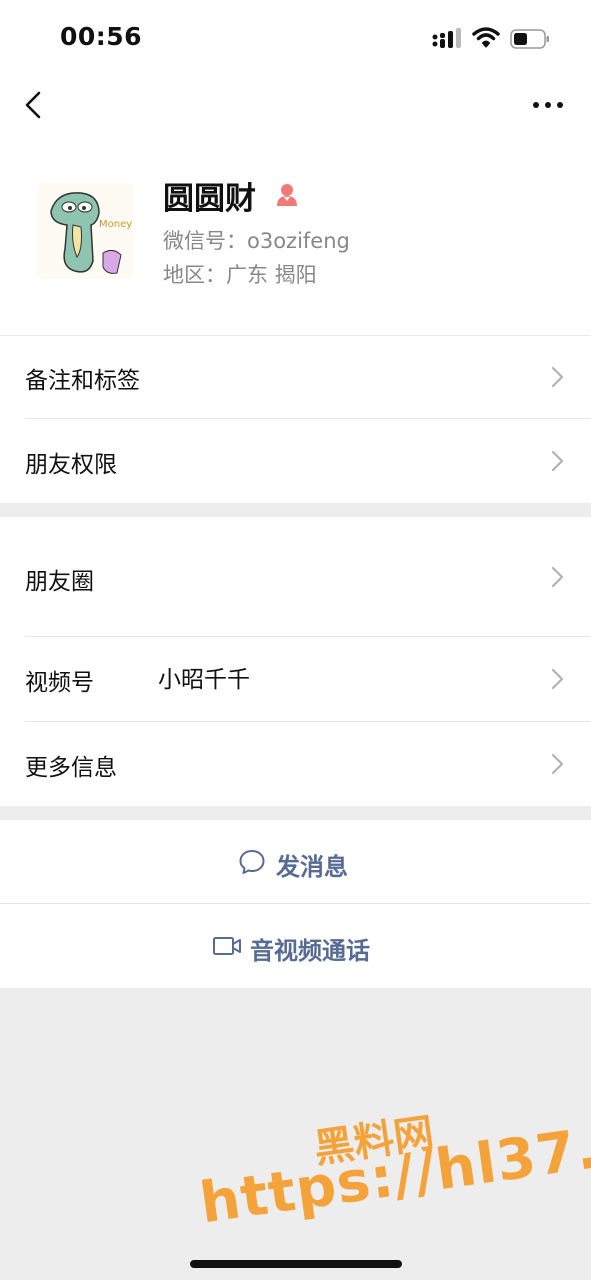 Image resolution: width=591 pixels, height=1280 pixels. Describe the element at coordinates (59, 683) in the screenshot. I see `row-channels-label: 视频号` at that location.